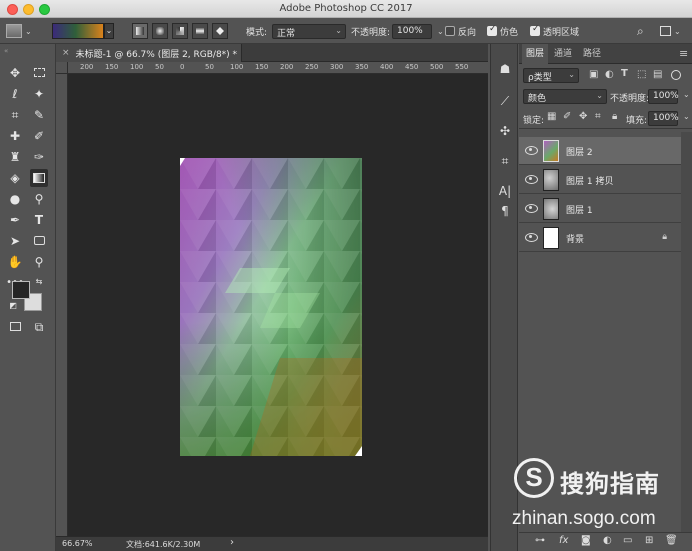 Image resolution: width=692 pixels, height=551 pixels. I want to click on lock-pixels-icon: ✐, so click(567, 116).